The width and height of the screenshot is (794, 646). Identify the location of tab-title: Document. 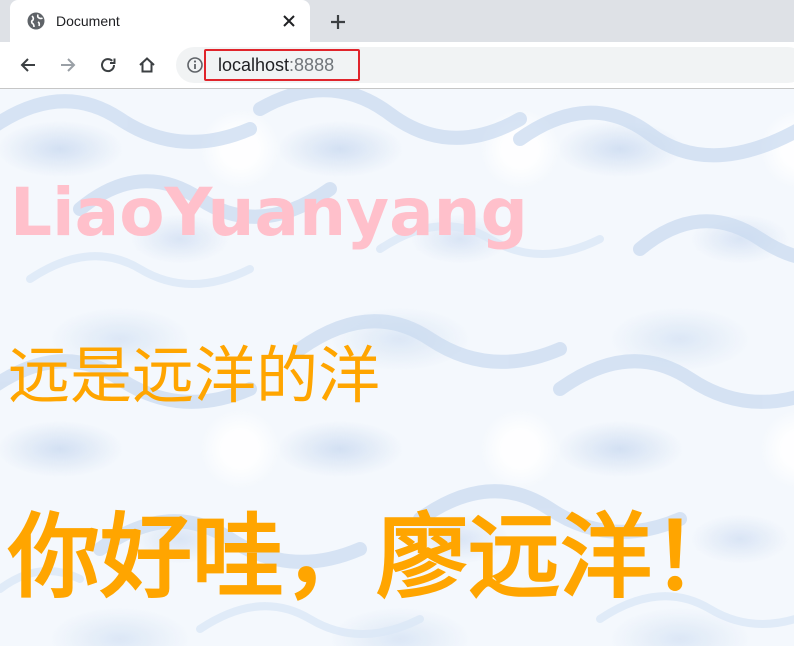
(88, 21).